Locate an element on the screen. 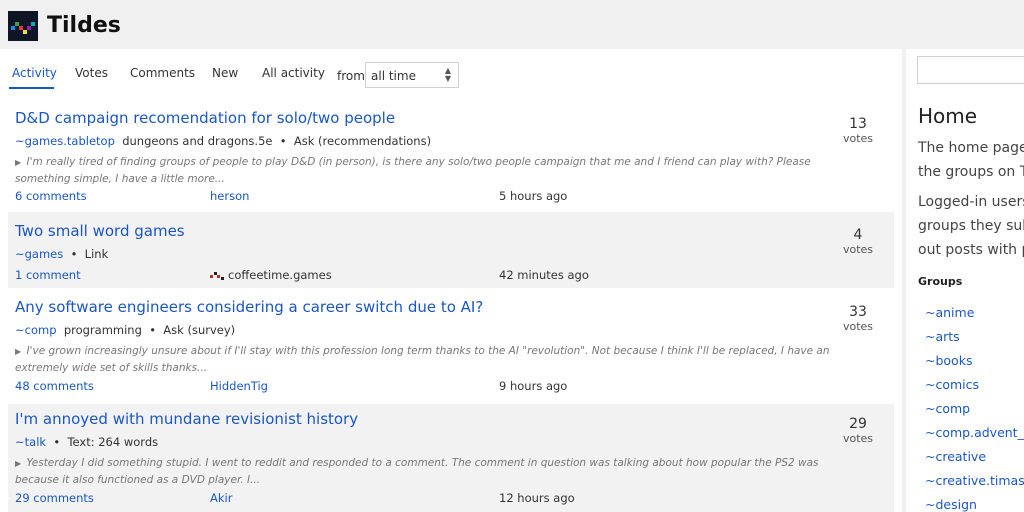  sidebar-description-line: out posts with p is located at coordinates (971, 250).